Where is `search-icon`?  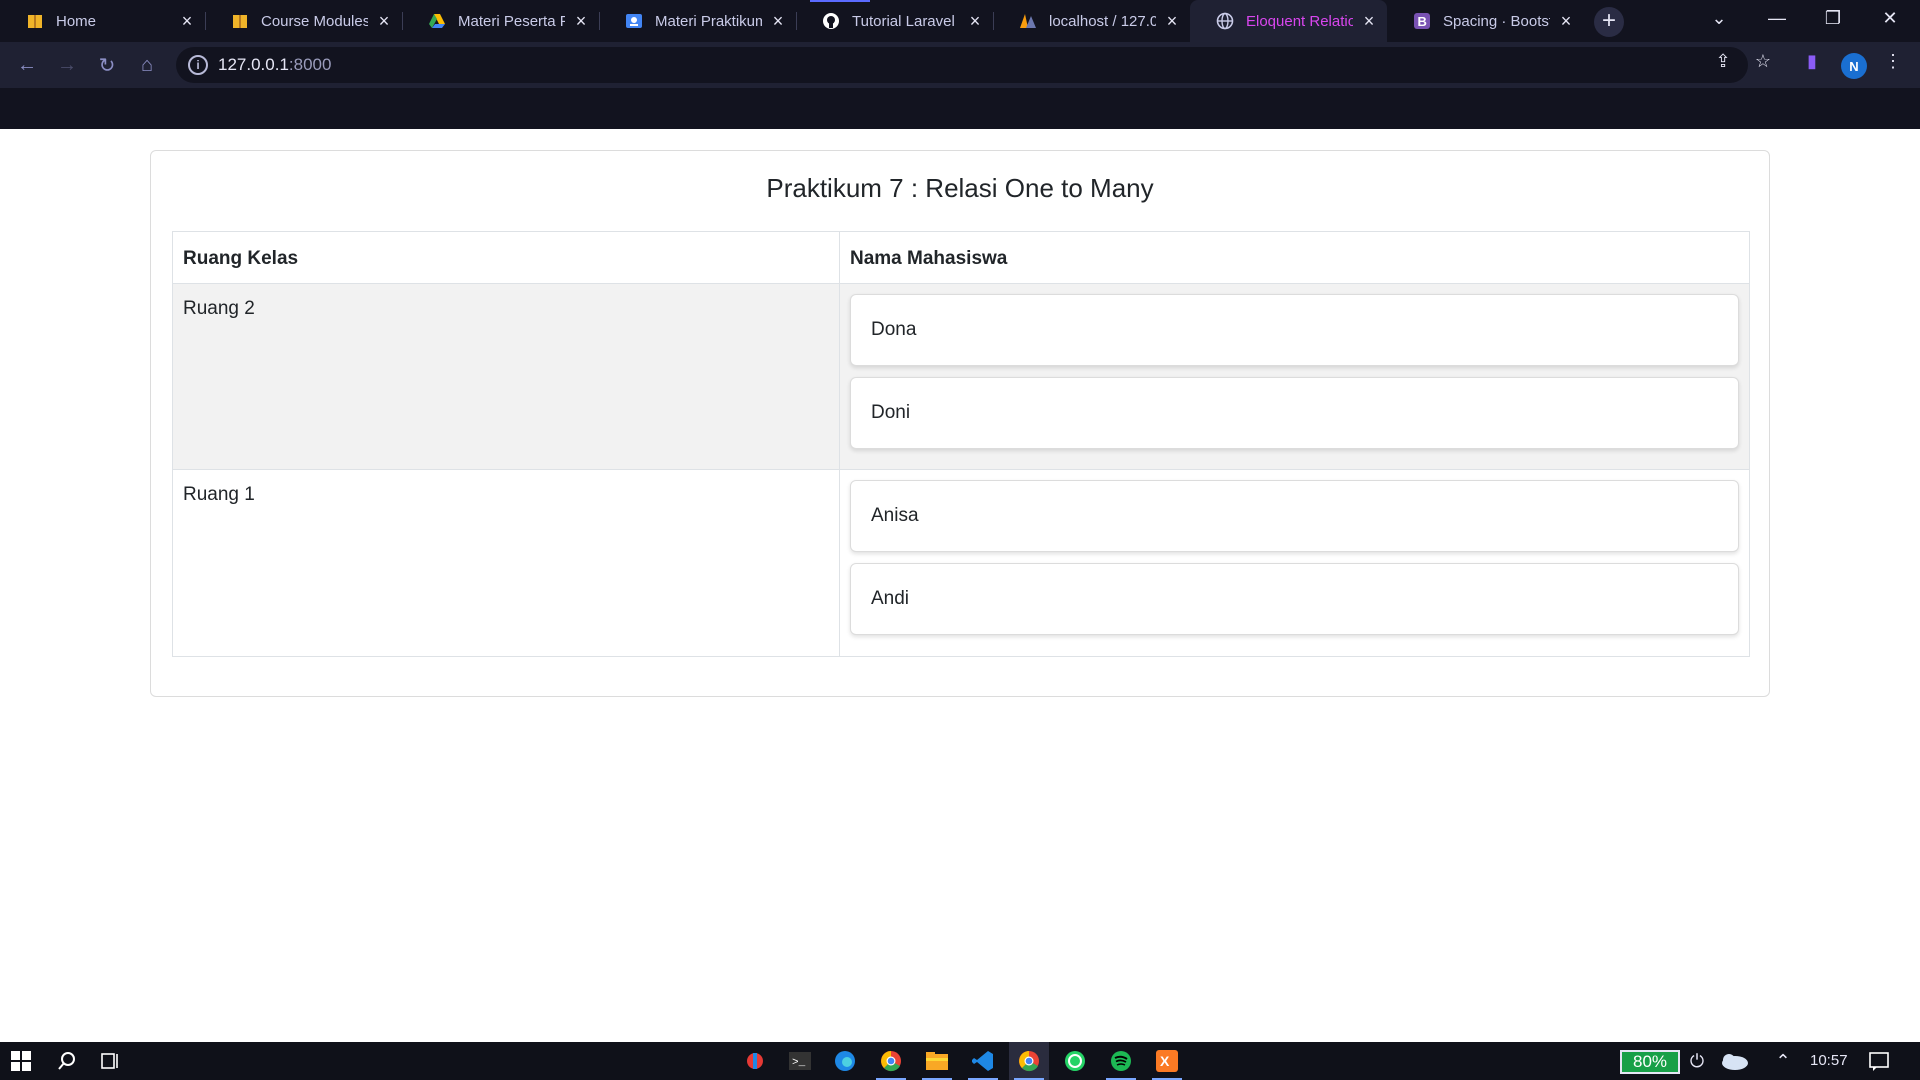
search-icon is located at coordinates (67, 1061).